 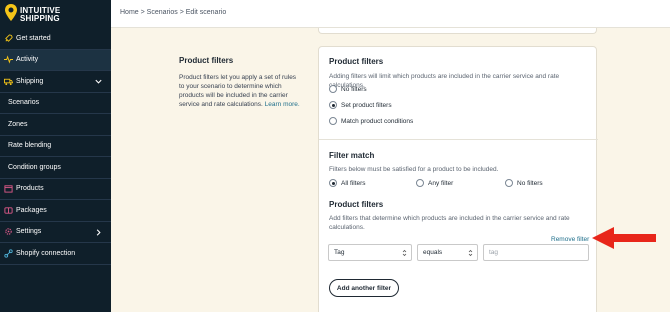 I want to click on radio-set-product-filters: Set product filters, so click(x=360, y=105).